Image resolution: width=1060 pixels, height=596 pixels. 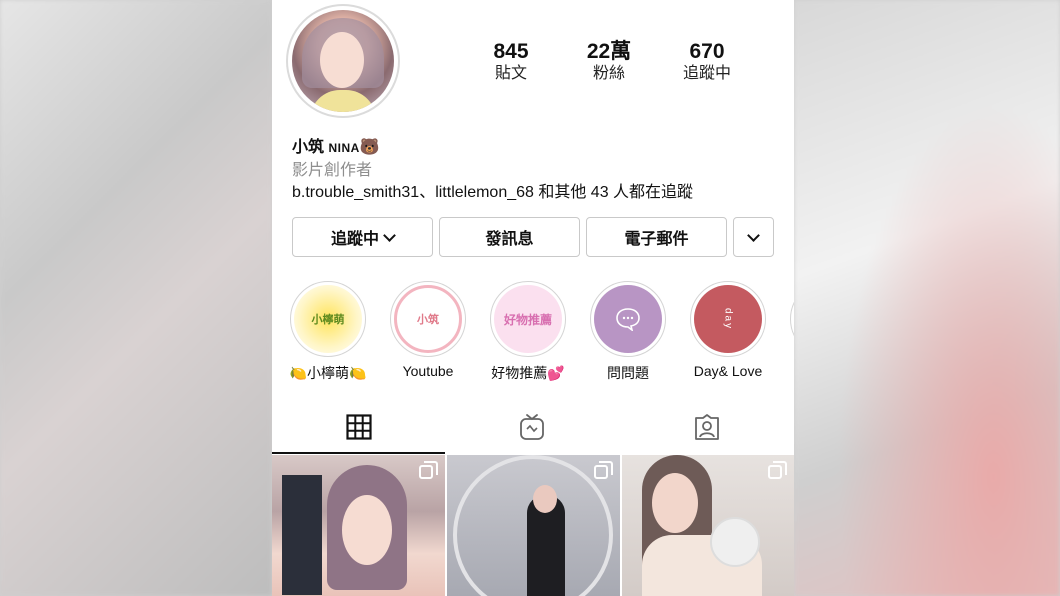 I want to click on highlight-lemon: 小檸萌 🍋小檸萌🍋, so click(x=328, y=332).